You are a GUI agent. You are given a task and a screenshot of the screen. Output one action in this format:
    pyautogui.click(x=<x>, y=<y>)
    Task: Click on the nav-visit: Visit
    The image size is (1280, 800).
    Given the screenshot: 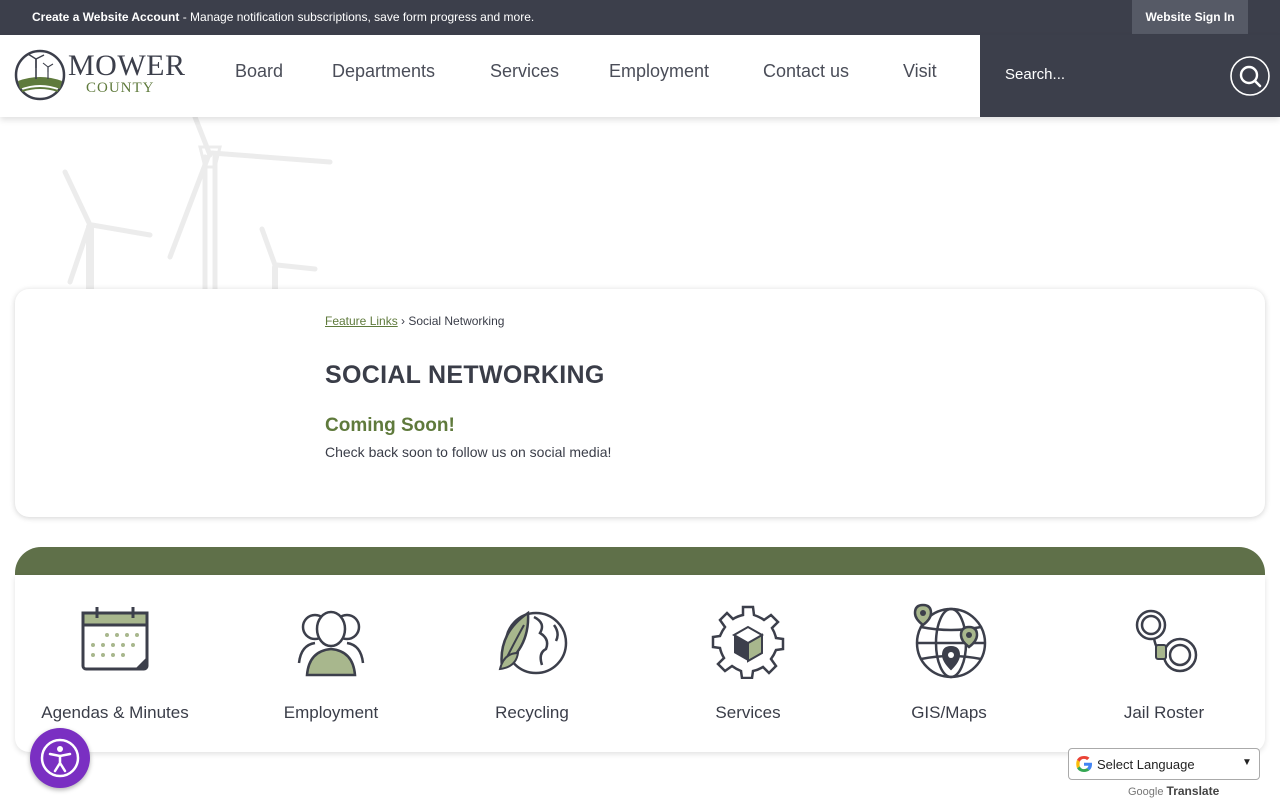 What is the action you would take?
    pyautogui.click(x=920, y=71)
    